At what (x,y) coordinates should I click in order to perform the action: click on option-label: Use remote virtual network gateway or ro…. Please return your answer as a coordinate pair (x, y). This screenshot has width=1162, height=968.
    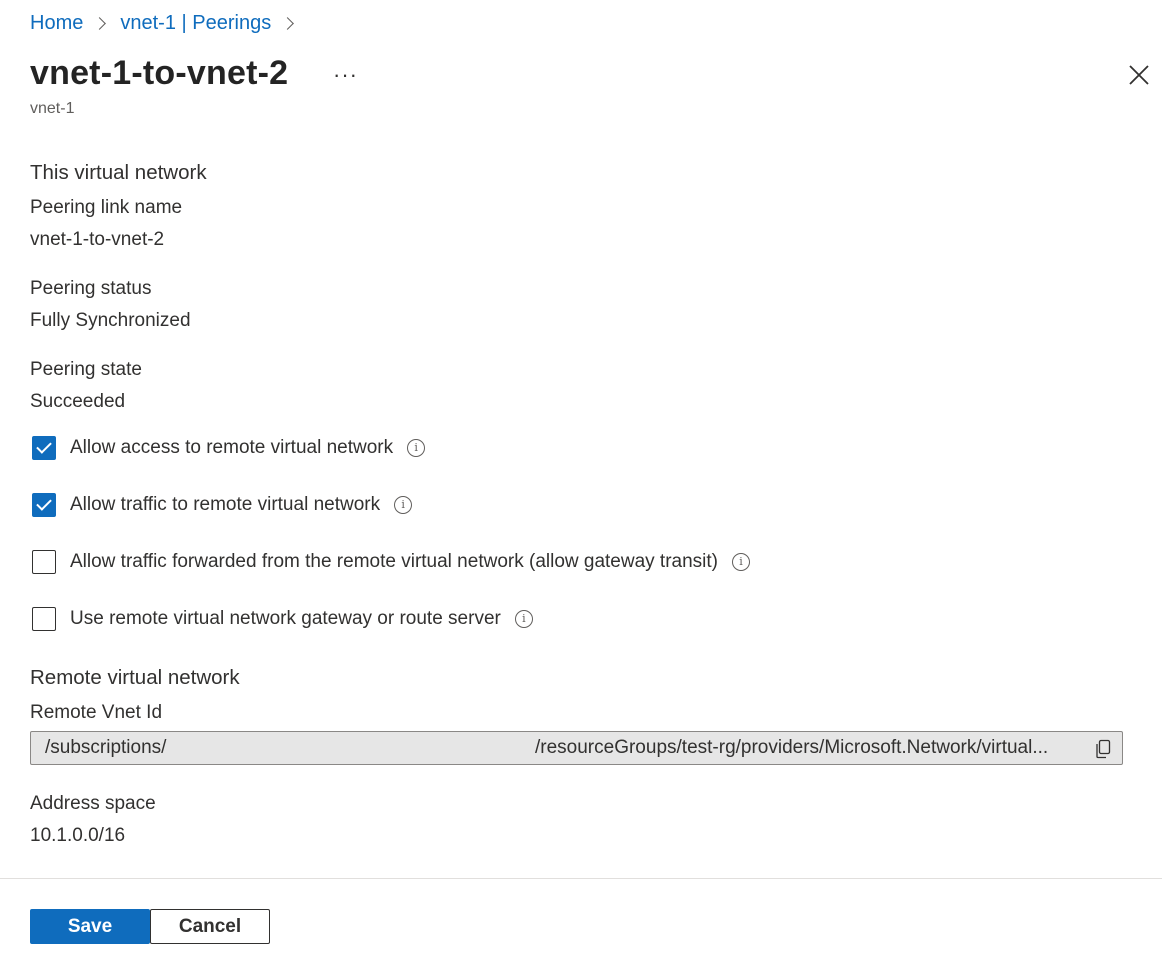
    Looking at the image, I should click on (285, 618).